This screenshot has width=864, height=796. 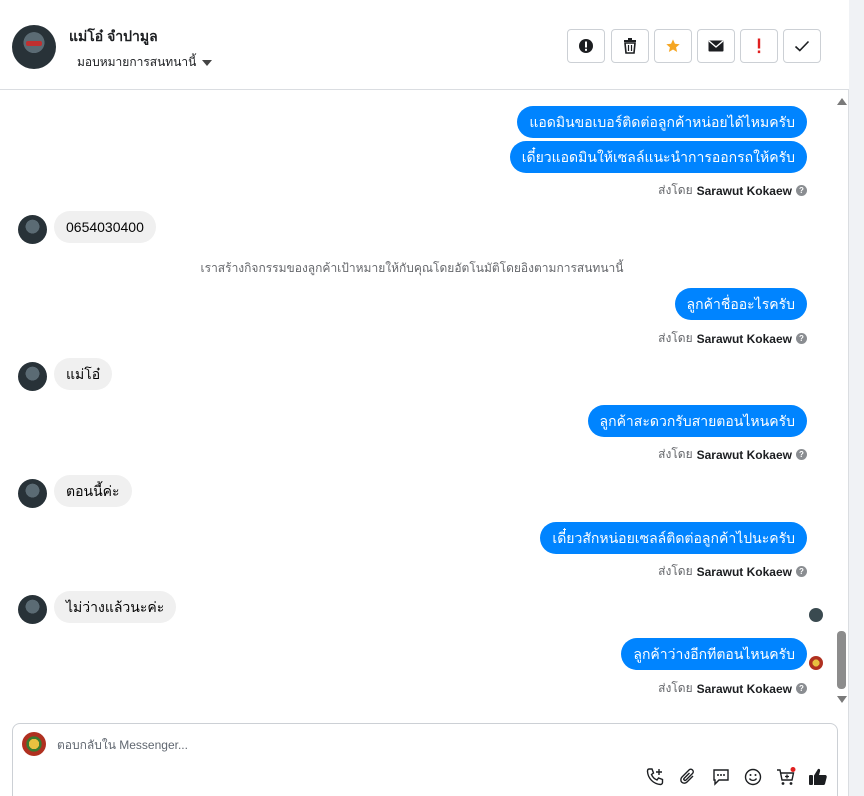 What do you see at coordinates (841, 401) in the screenshot?
I see `thread-scrollbar` at bounding box center [841, 401].